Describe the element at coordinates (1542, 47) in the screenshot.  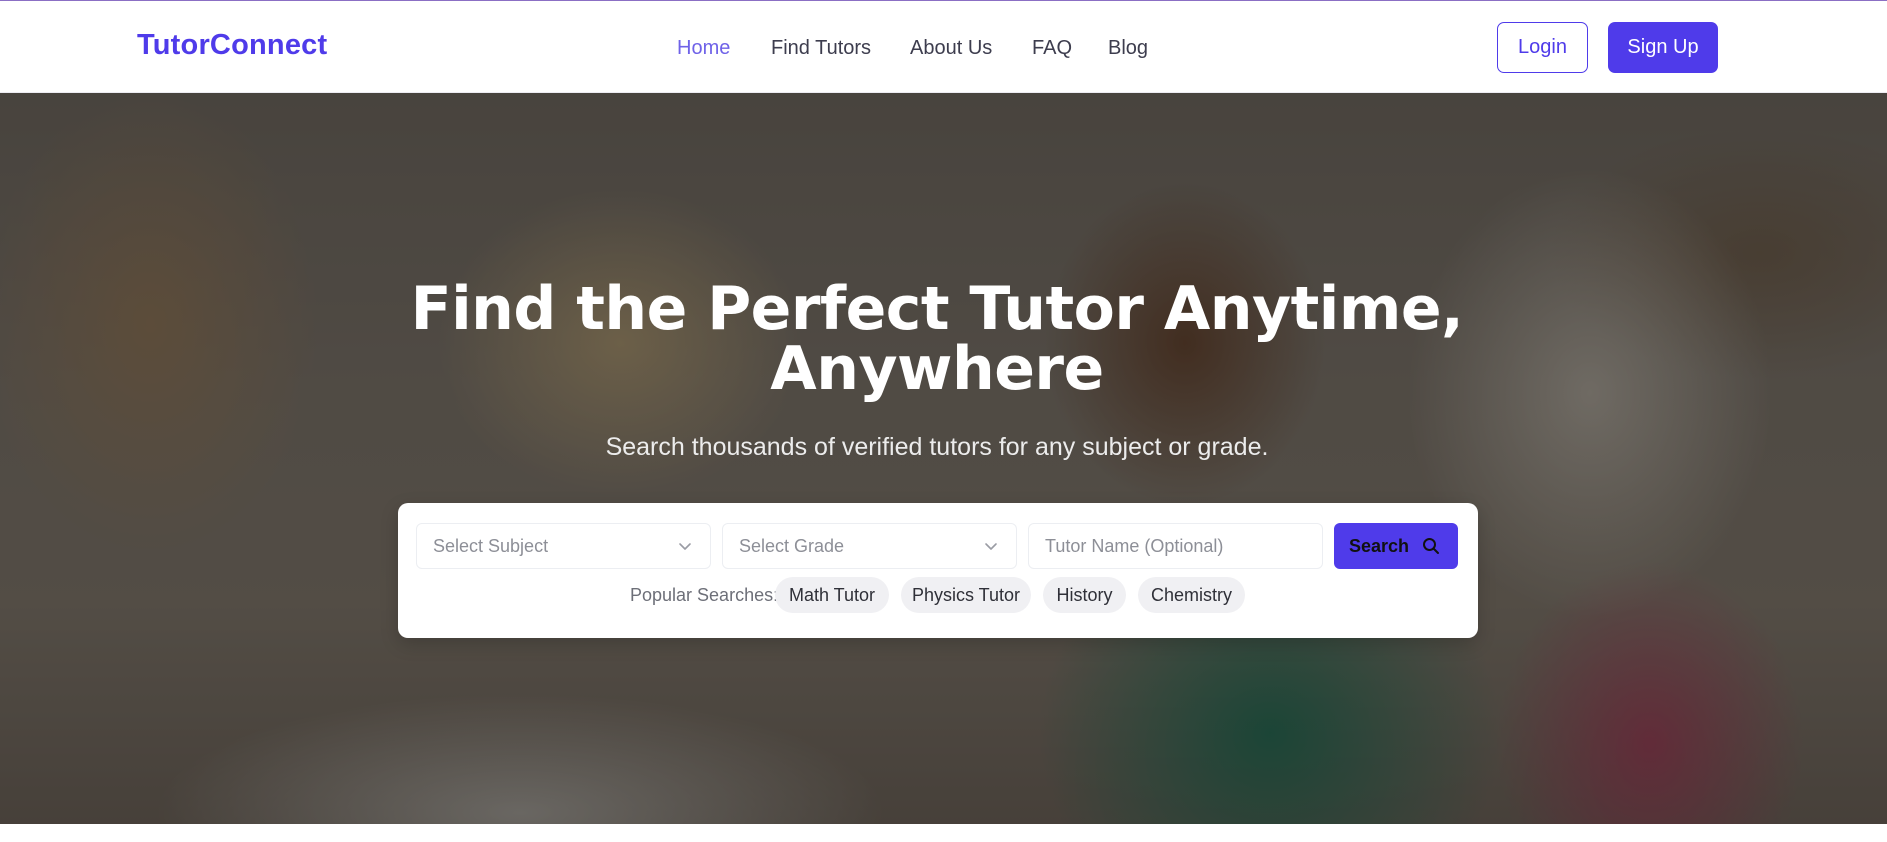
I see `login-button: Login` at that location.